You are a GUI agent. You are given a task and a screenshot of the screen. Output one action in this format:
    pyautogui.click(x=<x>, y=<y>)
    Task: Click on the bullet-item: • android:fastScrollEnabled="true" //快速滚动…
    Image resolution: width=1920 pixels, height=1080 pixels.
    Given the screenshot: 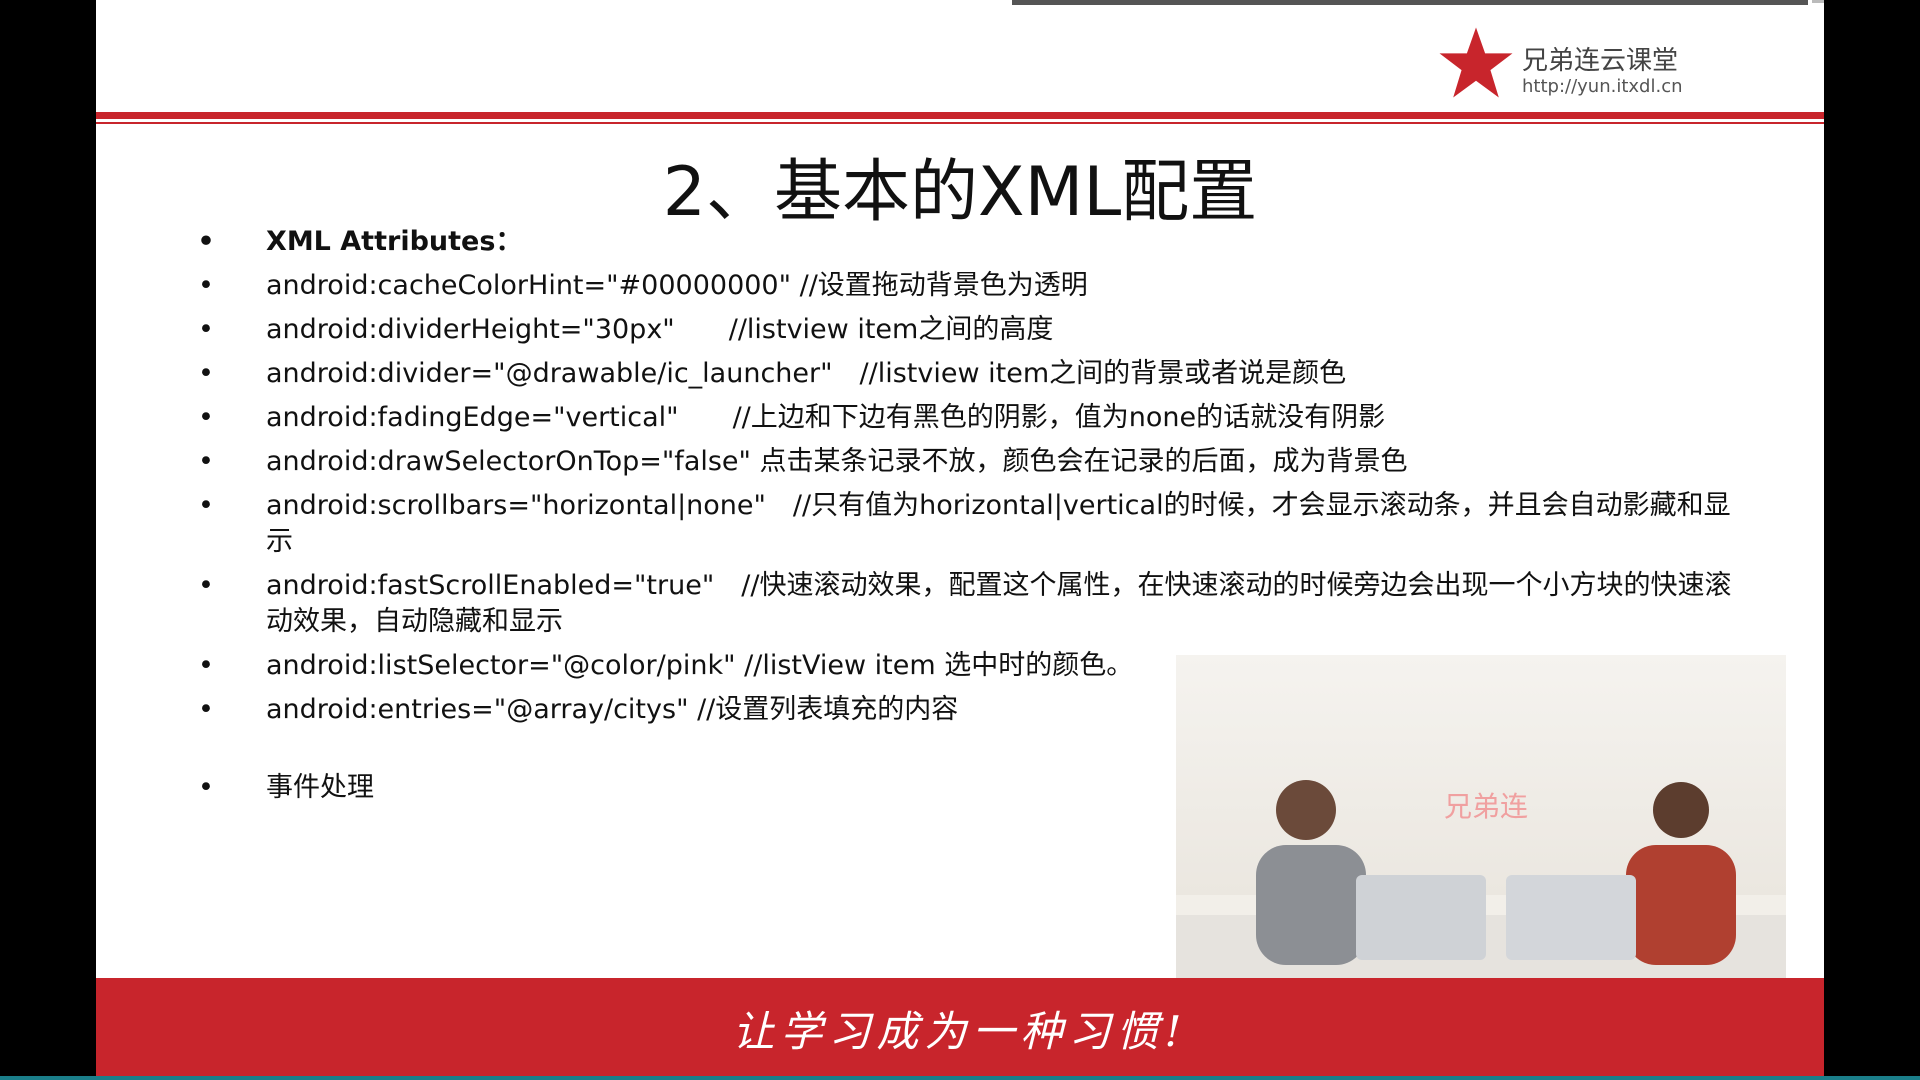 What is the action you would take?
    pyautogui.click(x=976, y=604)
    